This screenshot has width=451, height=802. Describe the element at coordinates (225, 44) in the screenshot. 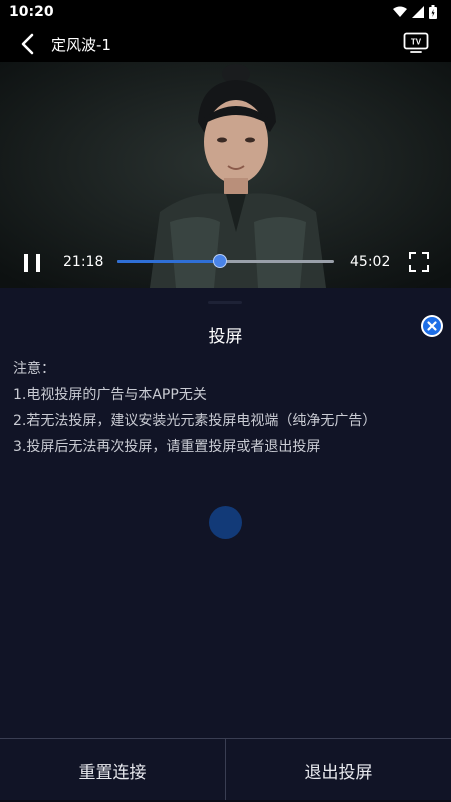

I see `title-bar: 定风波-1 TV` at that location.